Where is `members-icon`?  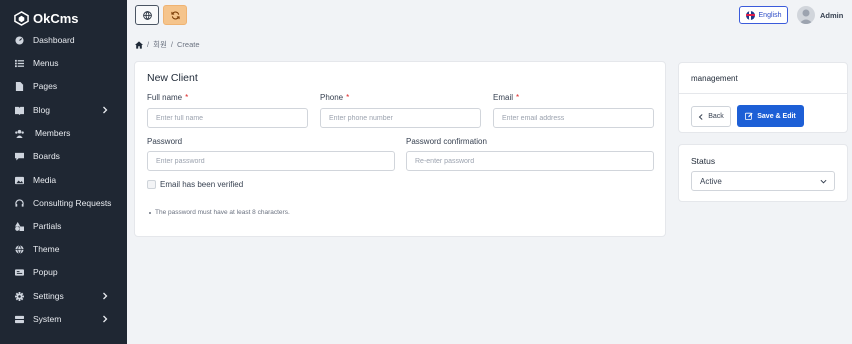
members-icon is located at coordinates (19, 133).